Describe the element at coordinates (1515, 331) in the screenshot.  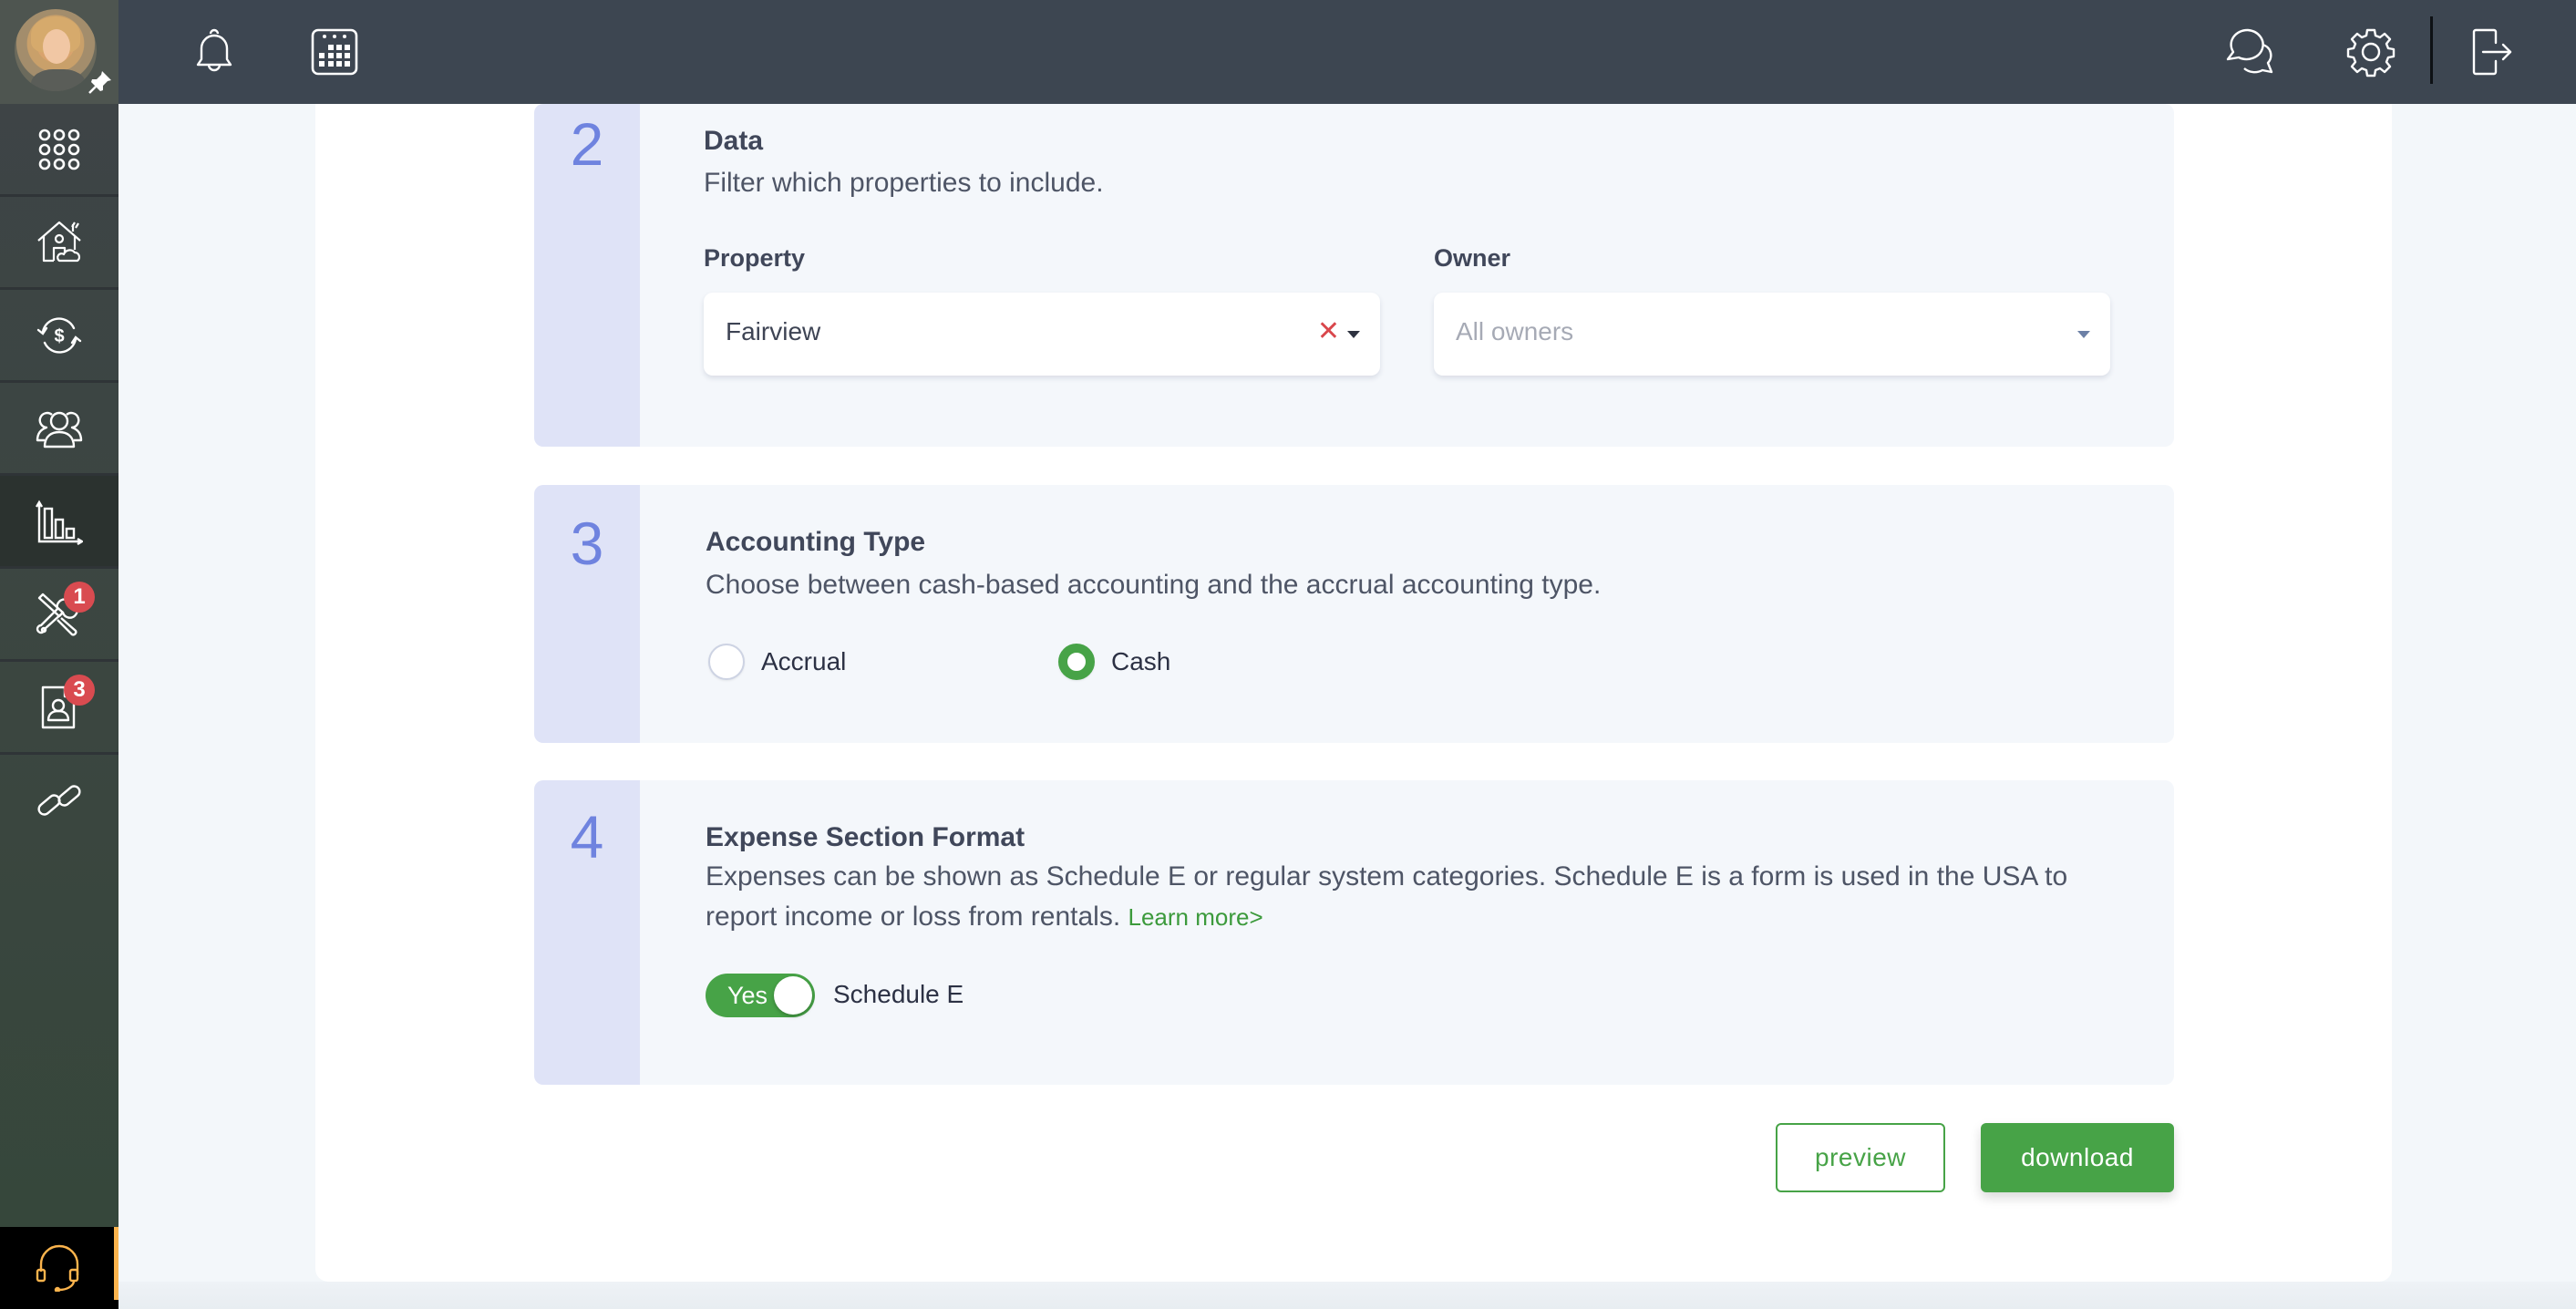
I see `owner-placeholder: All owners` at that location.